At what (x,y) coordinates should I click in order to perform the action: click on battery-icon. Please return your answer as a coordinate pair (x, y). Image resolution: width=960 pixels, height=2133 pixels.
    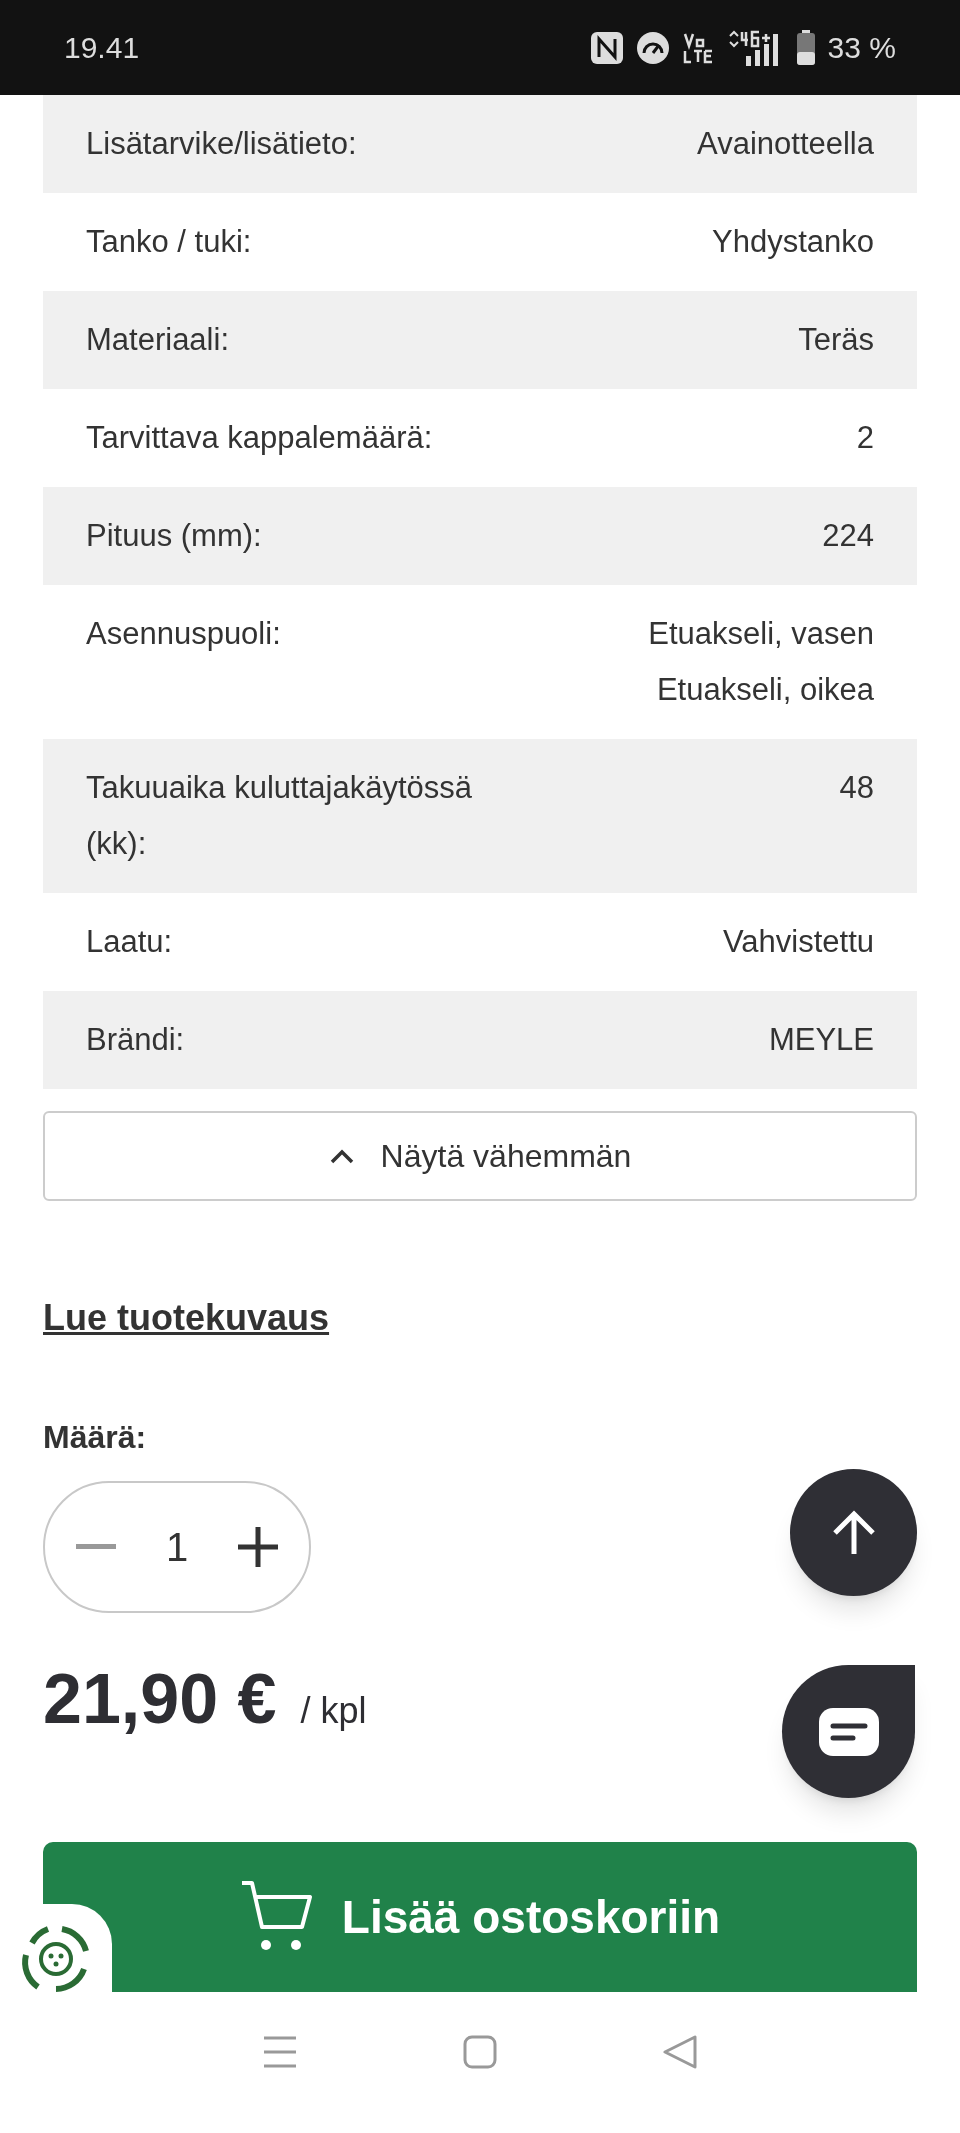
    Looking at the image, I should click on (805, 47).